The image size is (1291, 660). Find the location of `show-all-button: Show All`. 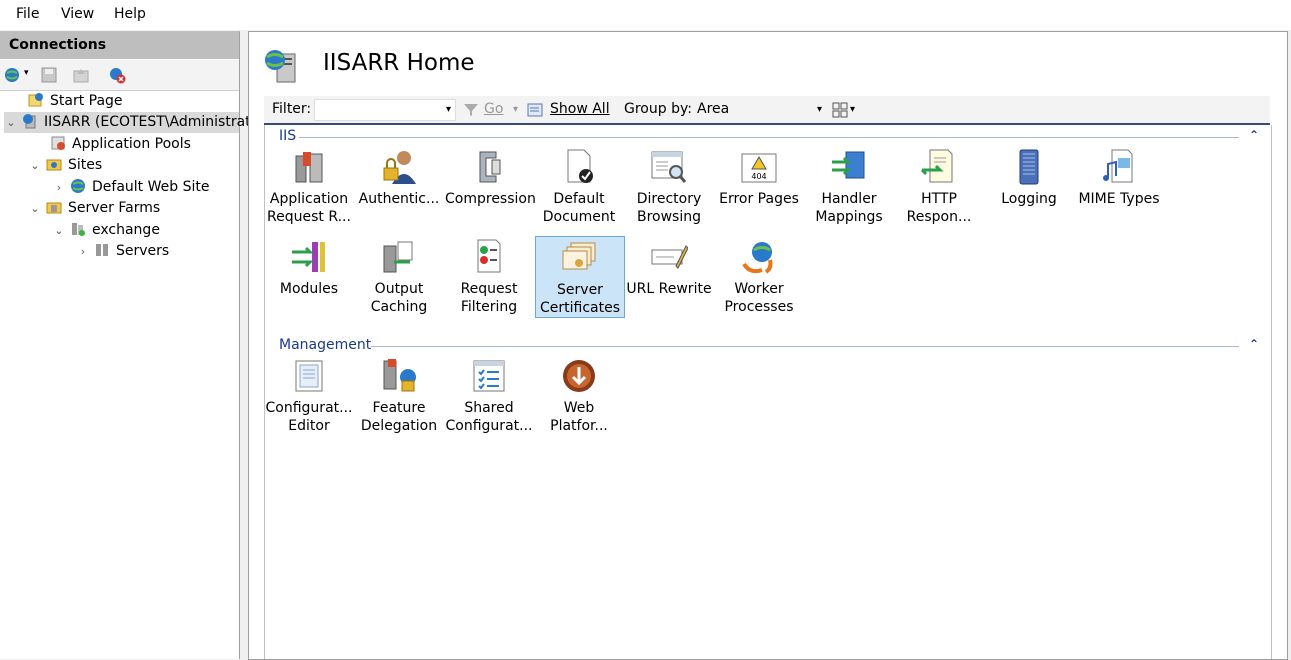

show-all-button: Show All is located at coordinates (580, 109).